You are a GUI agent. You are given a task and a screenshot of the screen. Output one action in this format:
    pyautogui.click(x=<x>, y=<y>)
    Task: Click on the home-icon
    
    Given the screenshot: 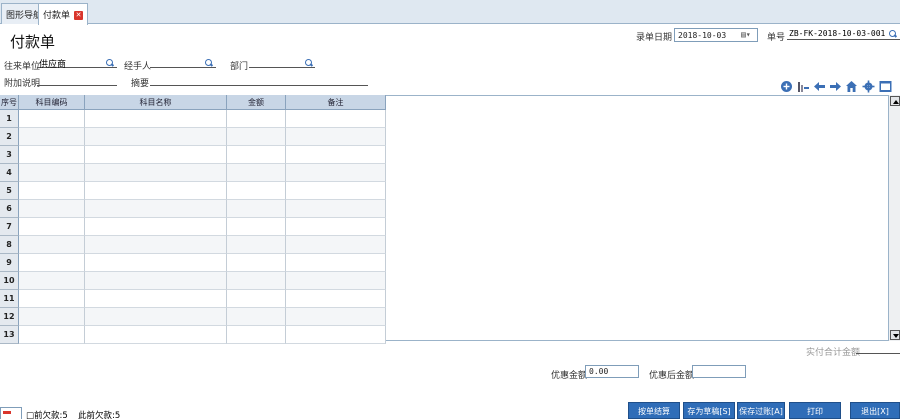 What is the action you would take?
    pyautogui.click(x=851, y=86)
    